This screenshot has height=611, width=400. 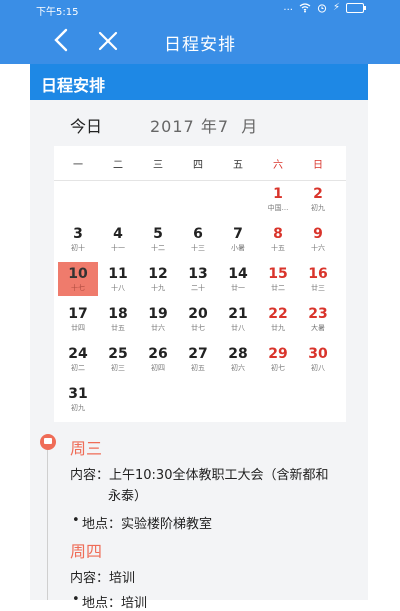 What do you see at coordinates (278, 239) in the screenshot?
I see `calendar-day: 8 十五` at bounding box center [278, 239].